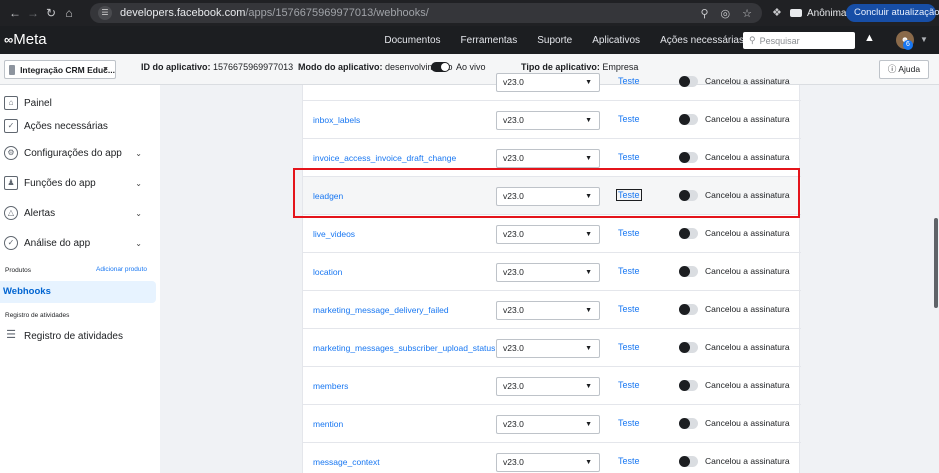 This screenshot has height=473, width=939. I want to click on home-icon: ⌂, so click(69, 13).